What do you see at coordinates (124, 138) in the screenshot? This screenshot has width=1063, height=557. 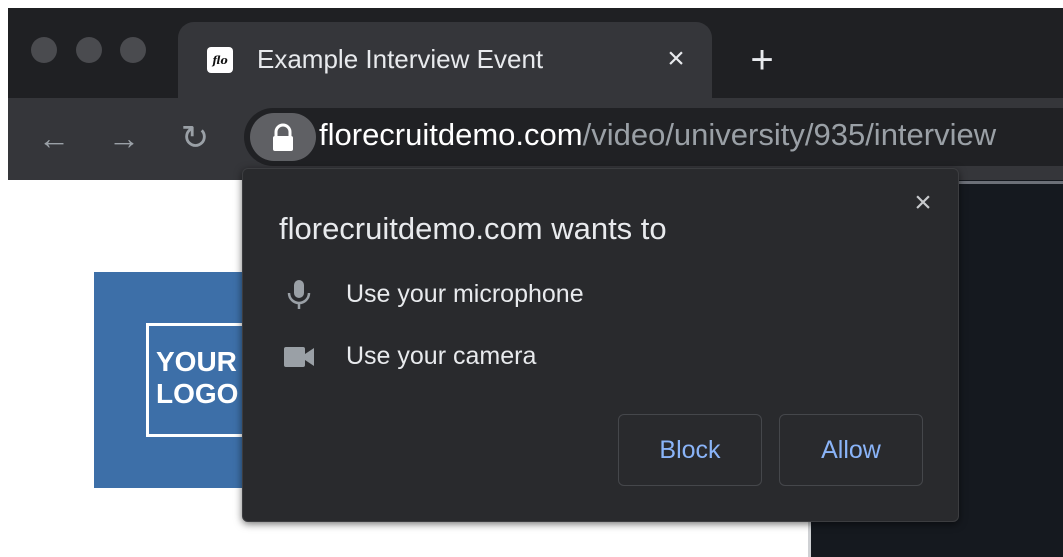 I see `forward-button: →` at bounding box center [124, 138].